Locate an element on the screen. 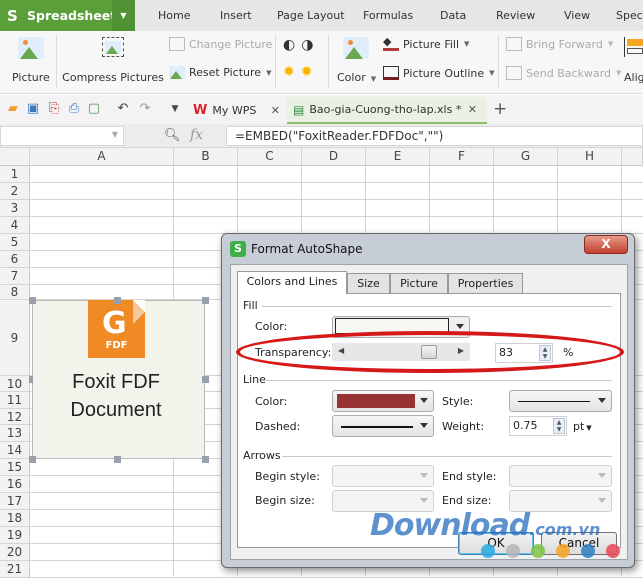 The height and width of the screenshot is (578, 643). brightness-down-icon: ✹ is located at coordinates (307, 72).